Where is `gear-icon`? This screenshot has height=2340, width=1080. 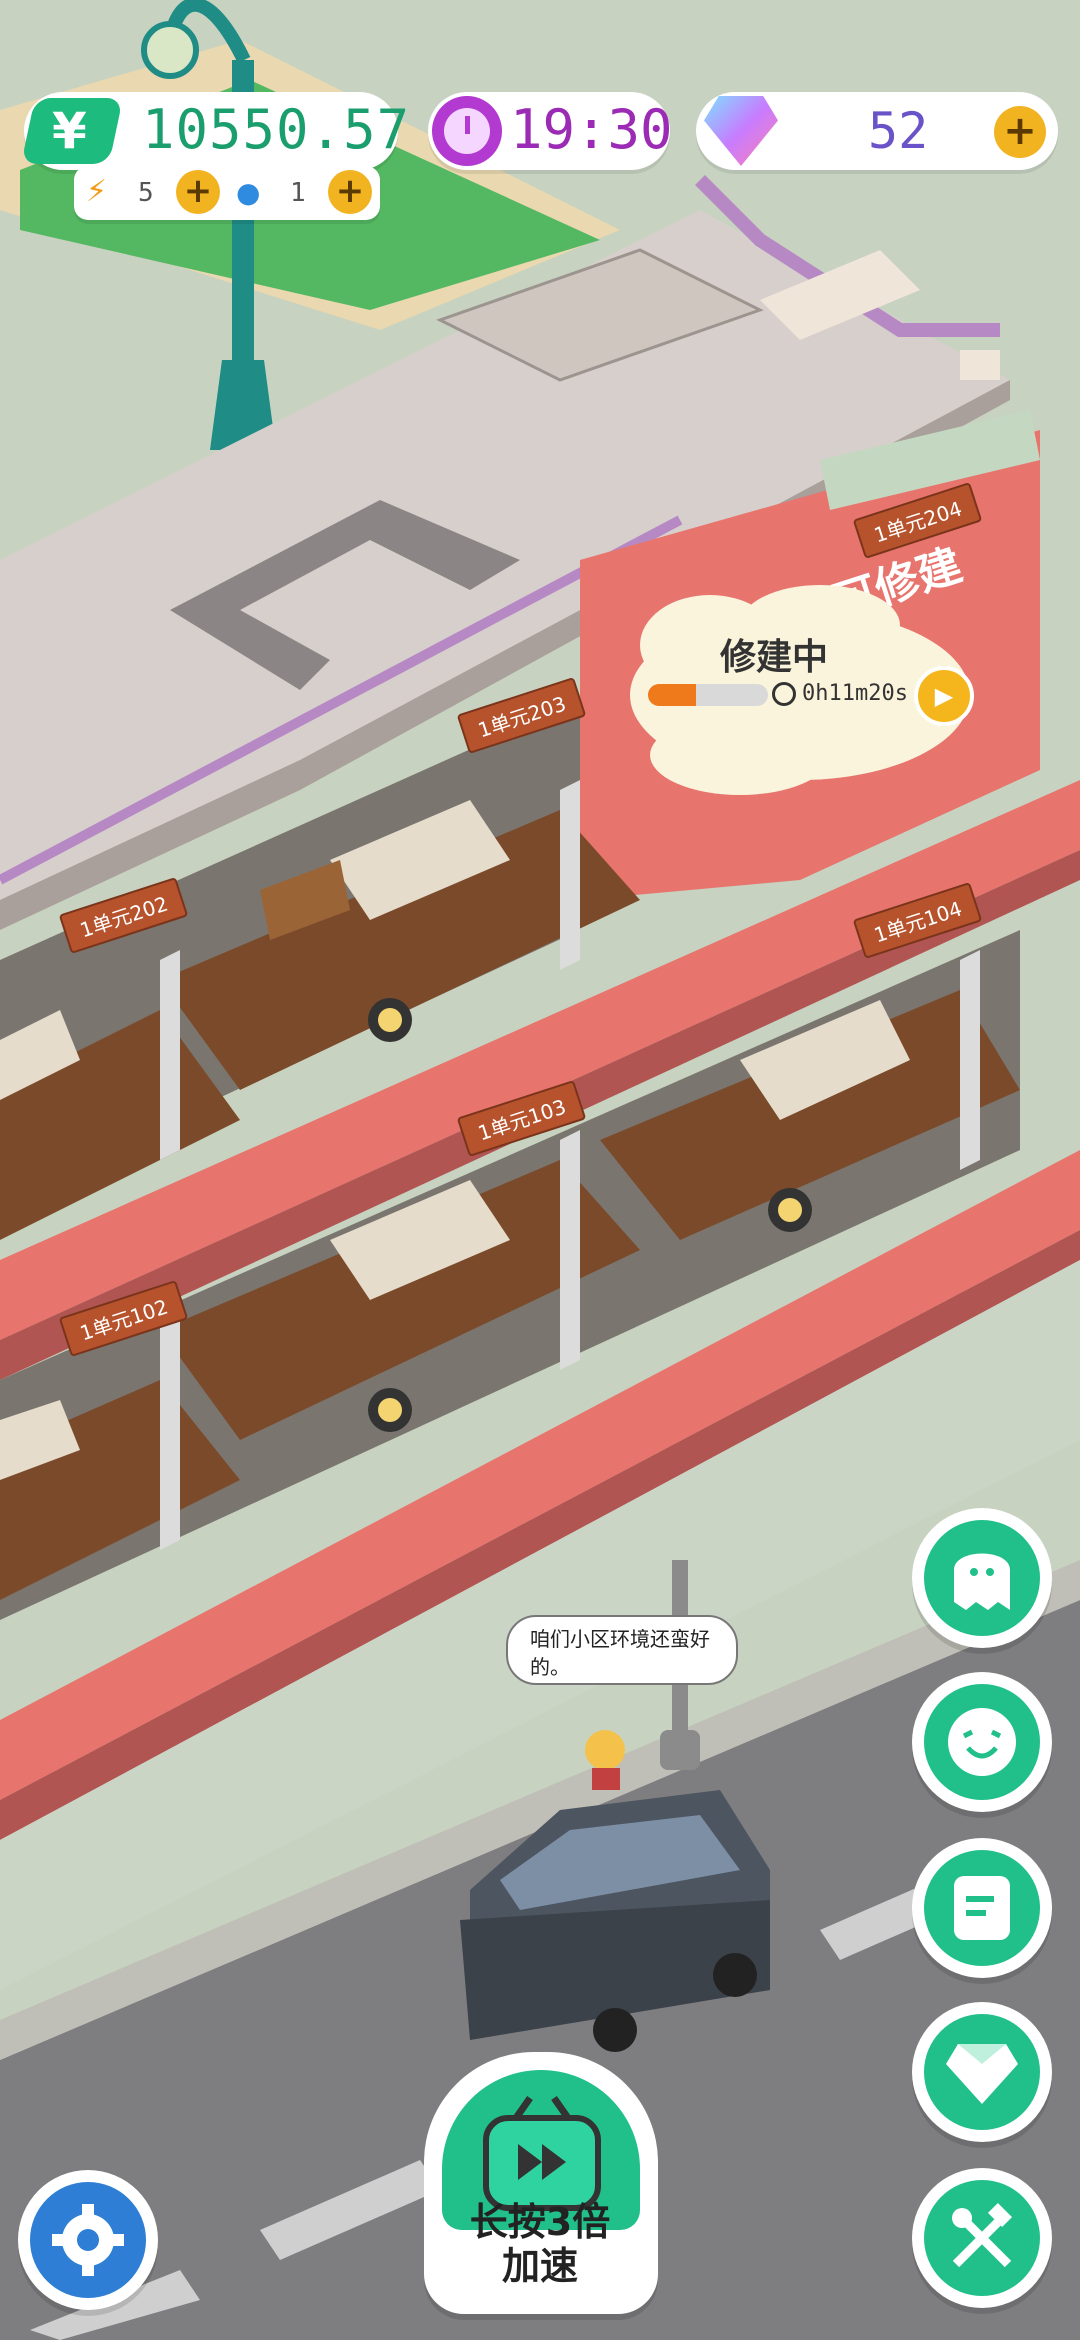
gear-icon is located at coordinates (88, 2240).